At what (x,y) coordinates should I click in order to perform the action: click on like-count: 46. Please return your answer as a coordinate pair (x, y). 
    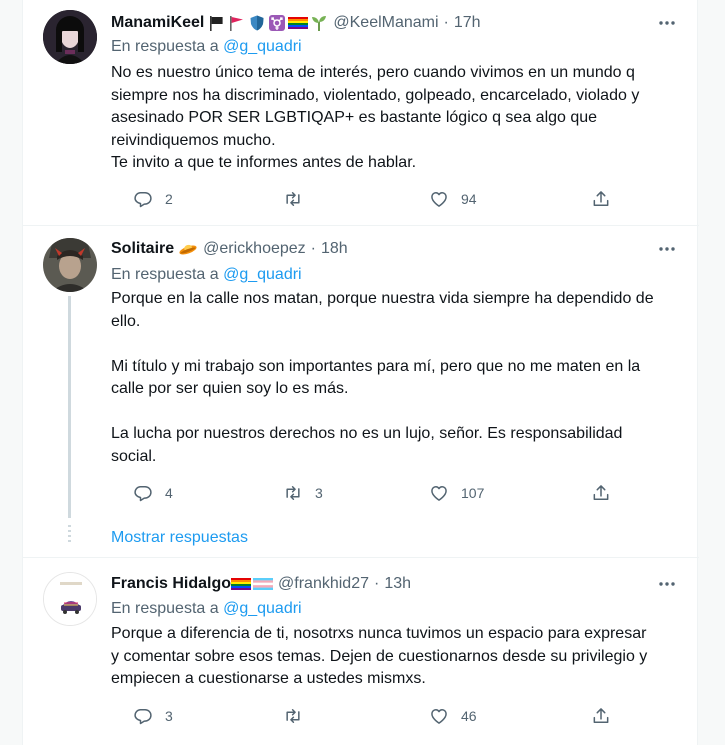
    Looking at the image, I should click on (469, 716).